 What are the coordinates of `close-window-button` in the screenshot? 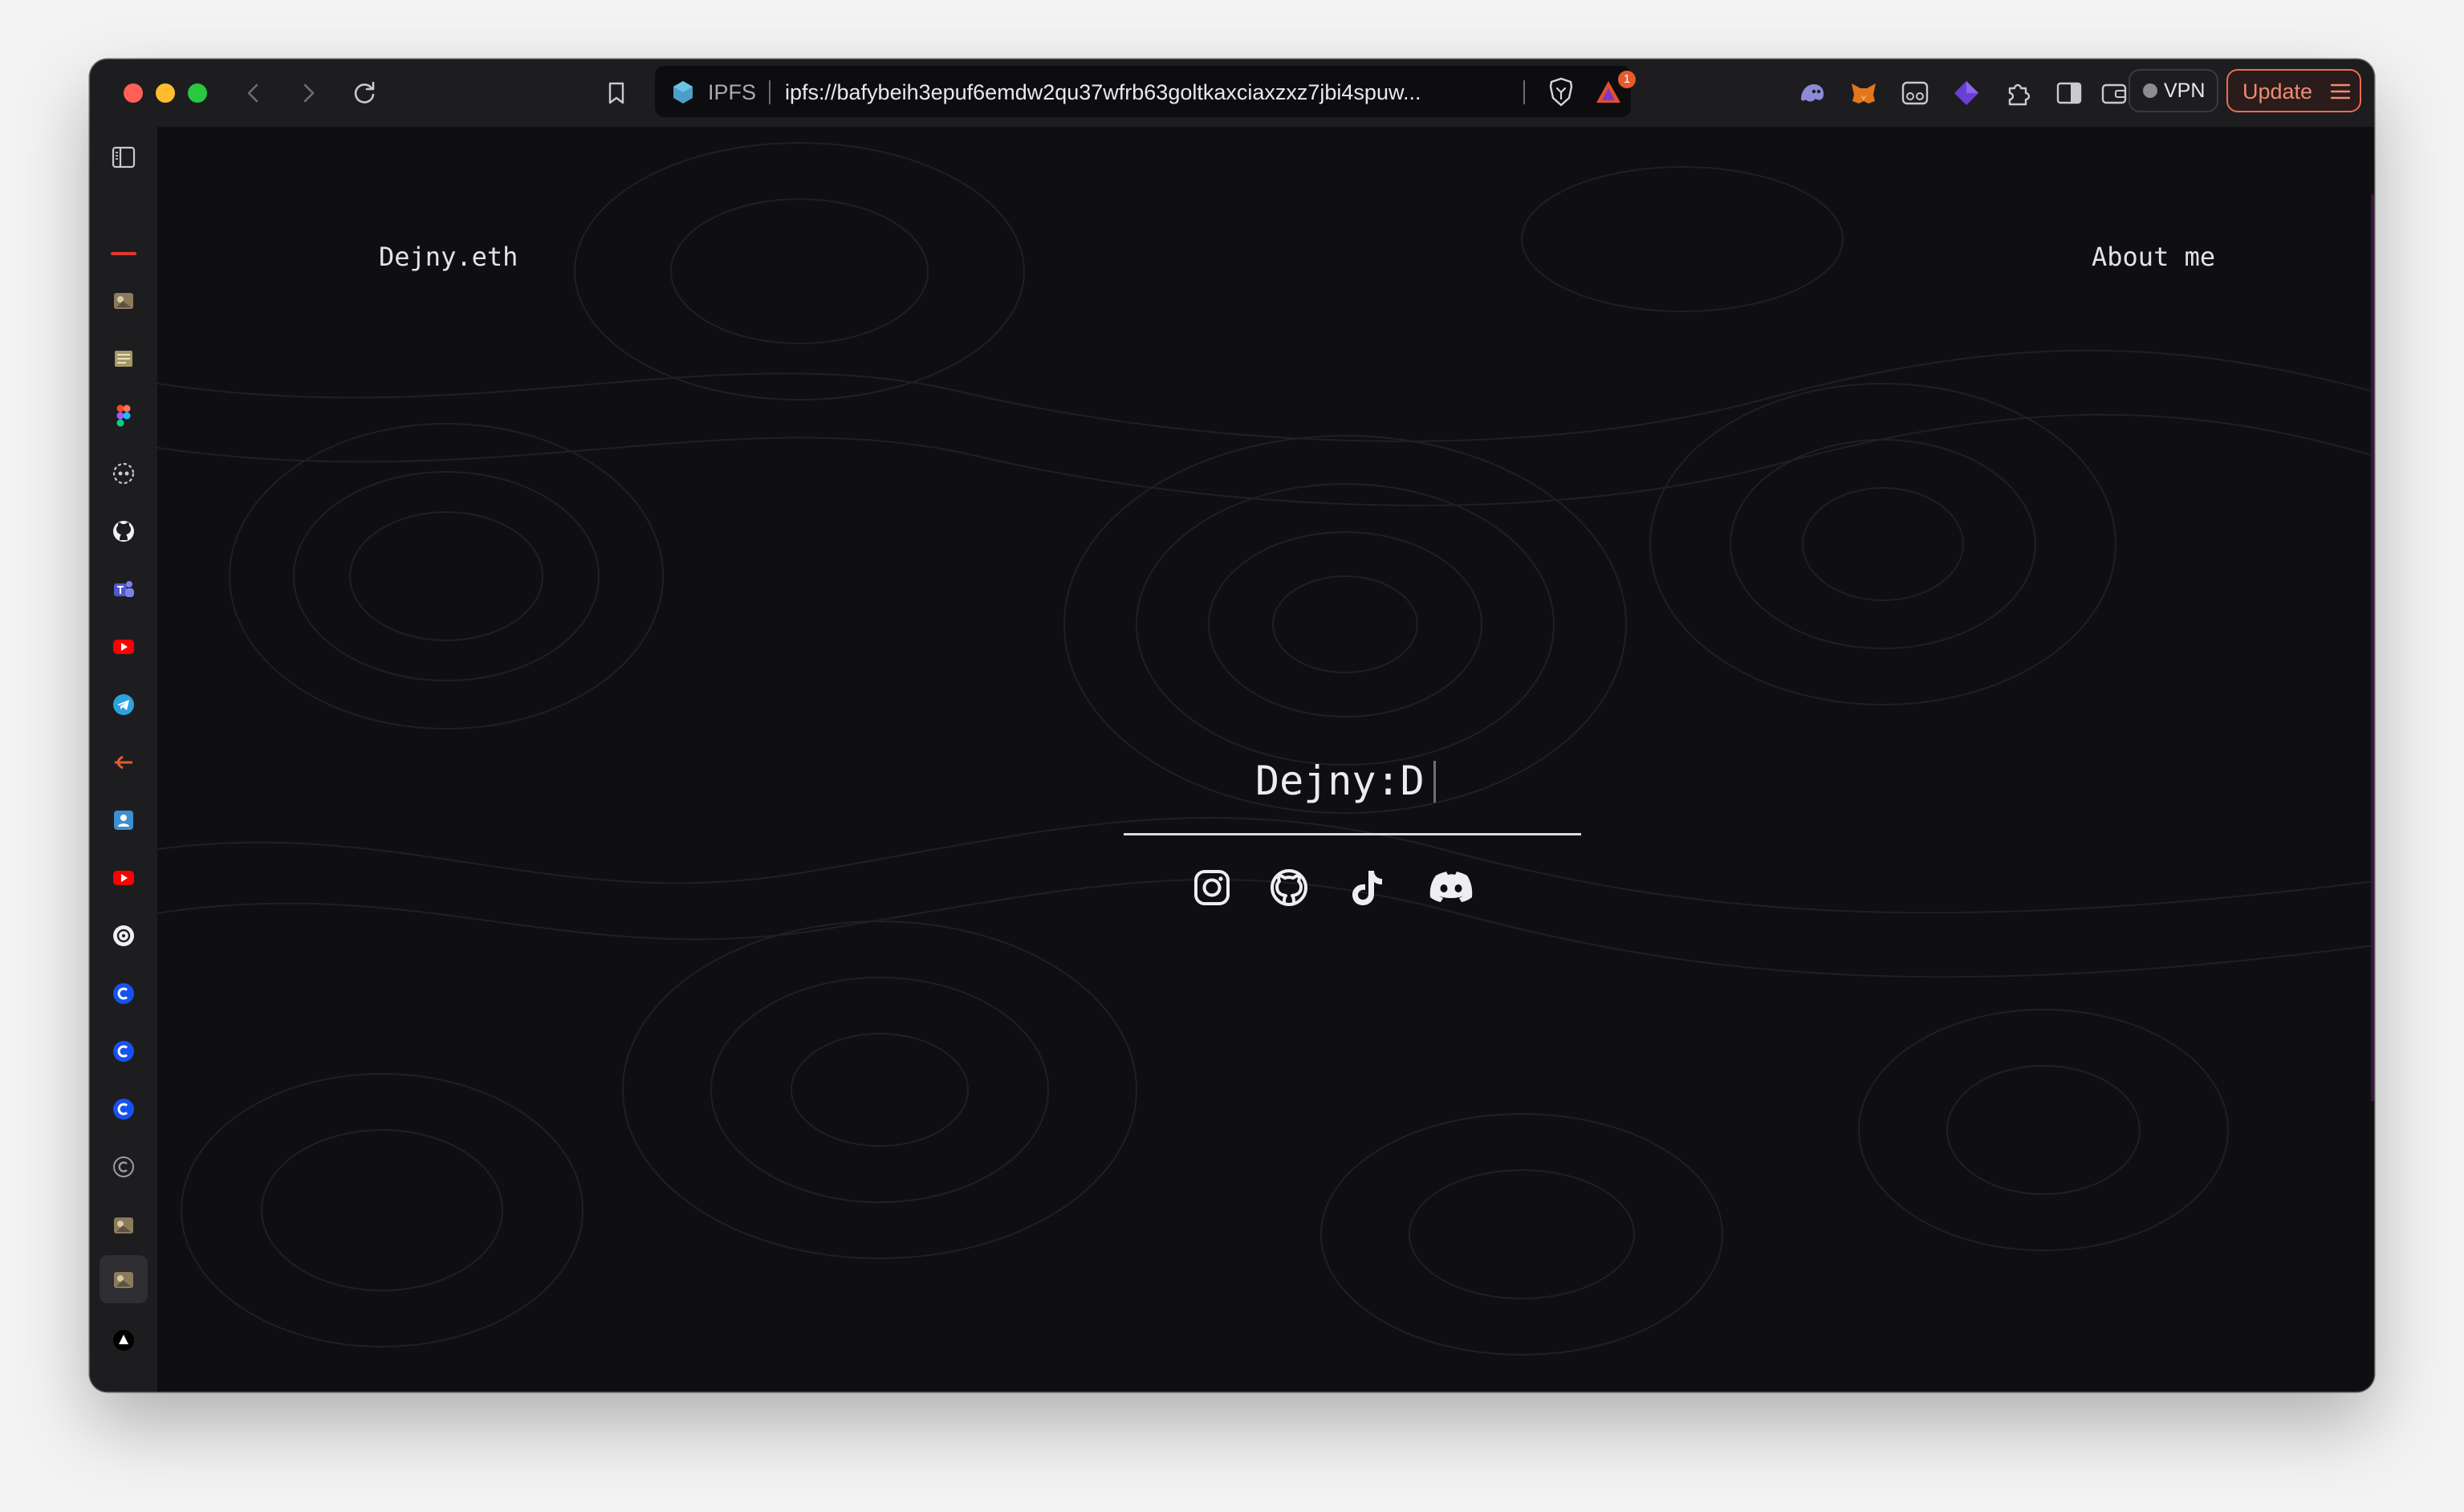 It's located at (134, 93).